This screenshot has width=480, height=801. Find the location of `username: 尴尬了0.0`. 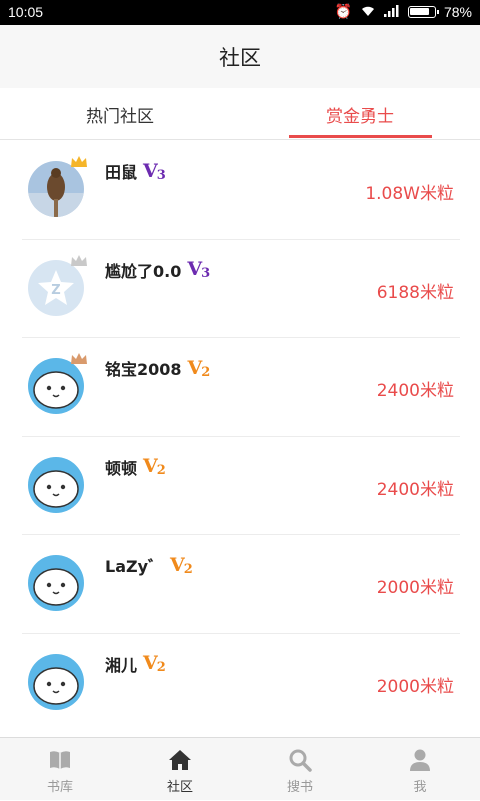

username: 尴尬了0.0 is located at coordinates (143, 271).